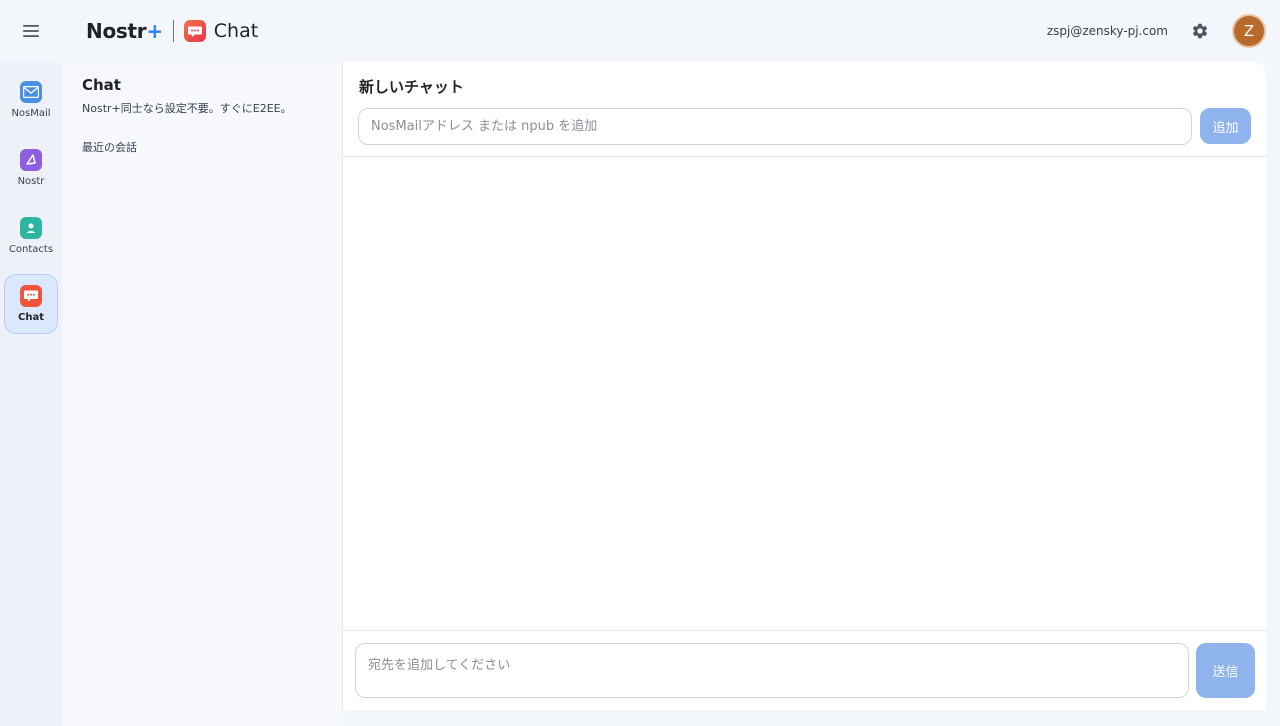 This screenshot has height=726, width=1280. What do you see at coordinates (31, 249) in the screenshot?
I see `rail-item-label: Contacts` at bounding box center [31, 249].